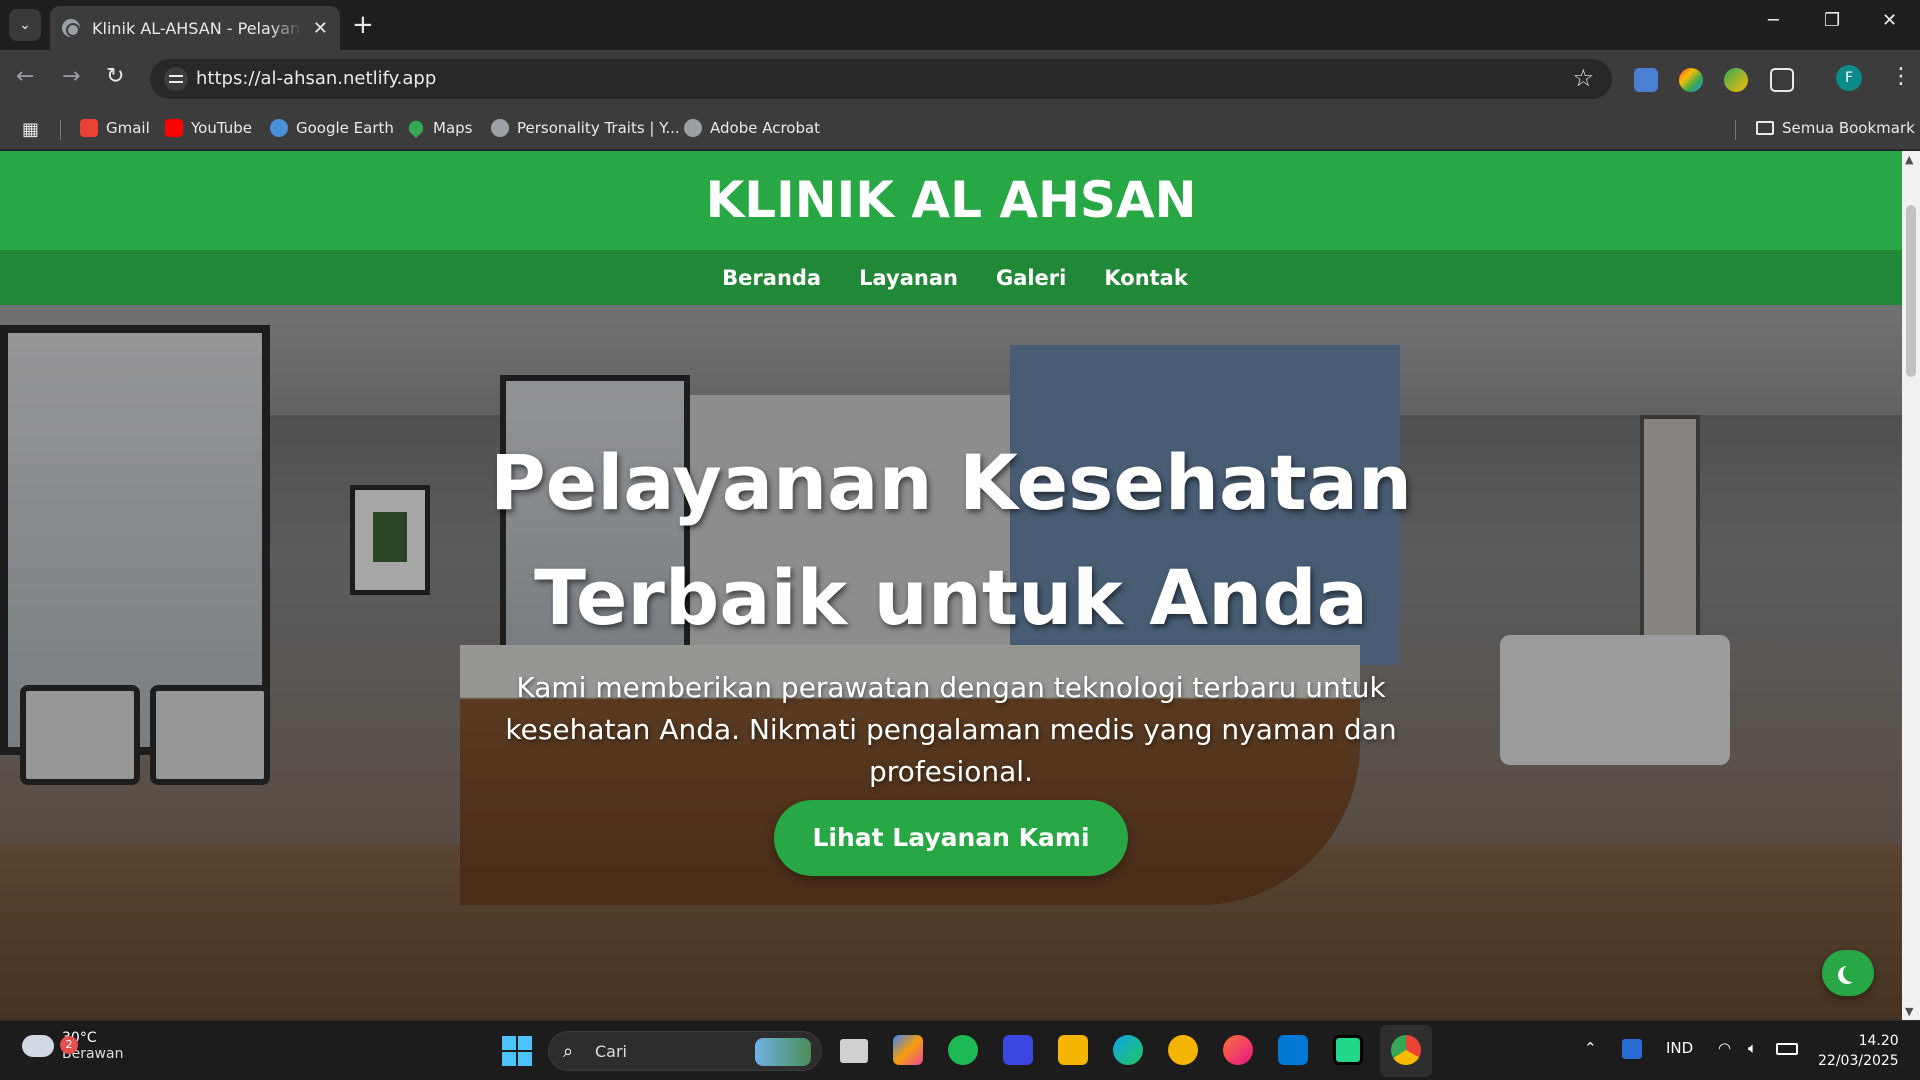  What do you see at coordinates (1183, 1050) in the screenshot?
I see `warning-app-icon` at bounding box center [1183, 1050].